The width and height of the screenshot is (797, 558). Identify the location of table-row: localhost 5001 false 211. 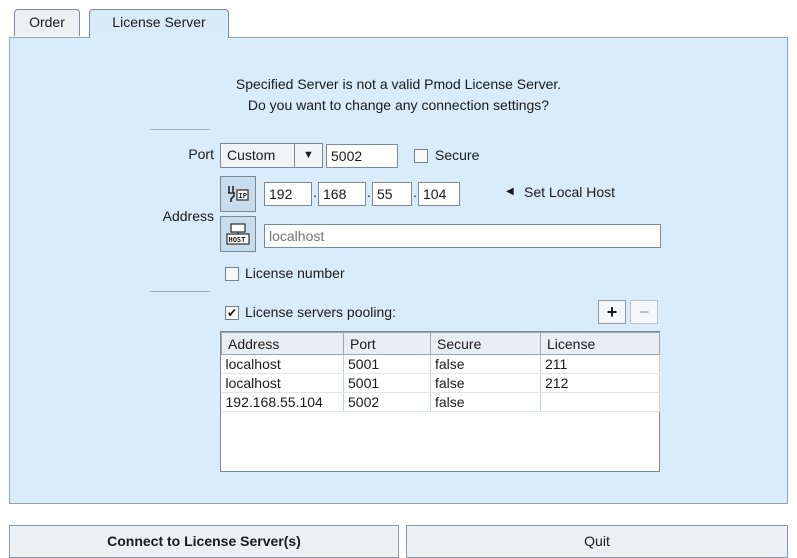
(440, 364).